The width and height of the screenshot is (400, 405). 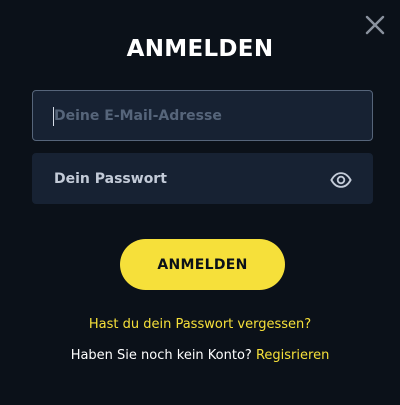 I want to click on register-link: Regisrieren, so click(x=292, y=355).